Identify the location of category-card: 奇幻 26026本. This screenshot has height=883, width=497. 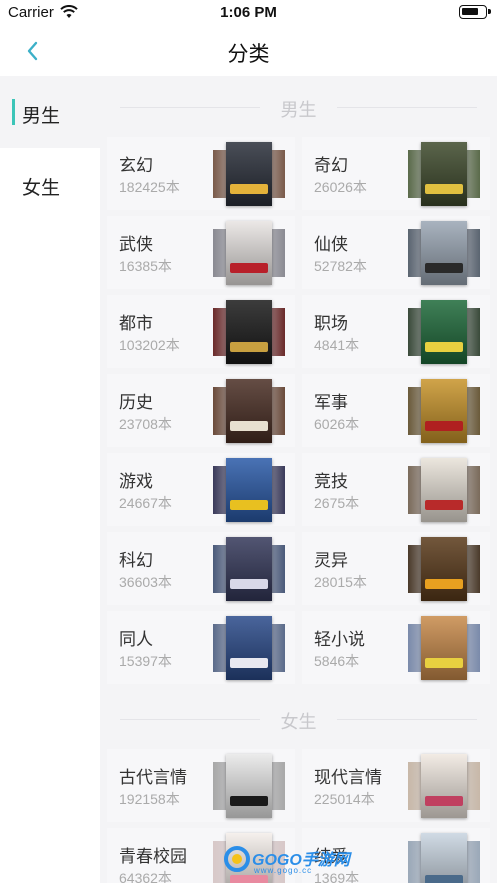
(396, 173).